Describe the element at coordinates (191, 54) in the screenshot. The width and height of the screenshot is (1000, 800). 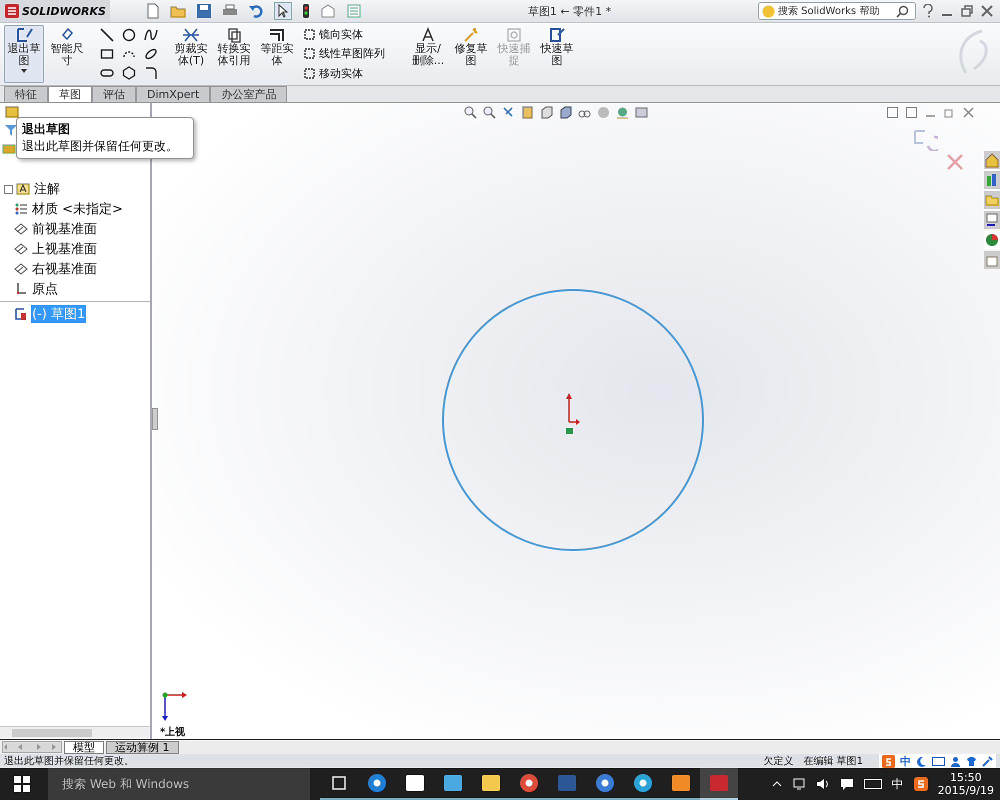
I see `ribbon-button: 剪裁实体(T)` at that location.